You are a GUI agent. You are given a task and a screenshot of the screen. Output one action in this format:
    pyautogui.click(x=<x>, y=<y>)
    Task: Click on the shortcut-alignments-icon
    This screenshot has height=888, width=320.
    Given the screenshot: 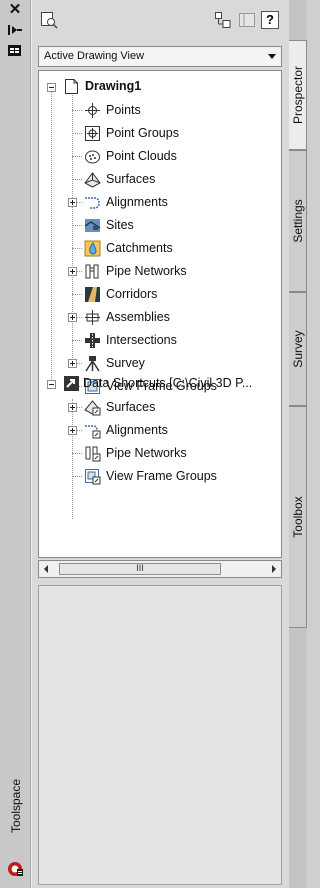 What is the action you would take?
    pyautogui.click(x=92, y=430)
    